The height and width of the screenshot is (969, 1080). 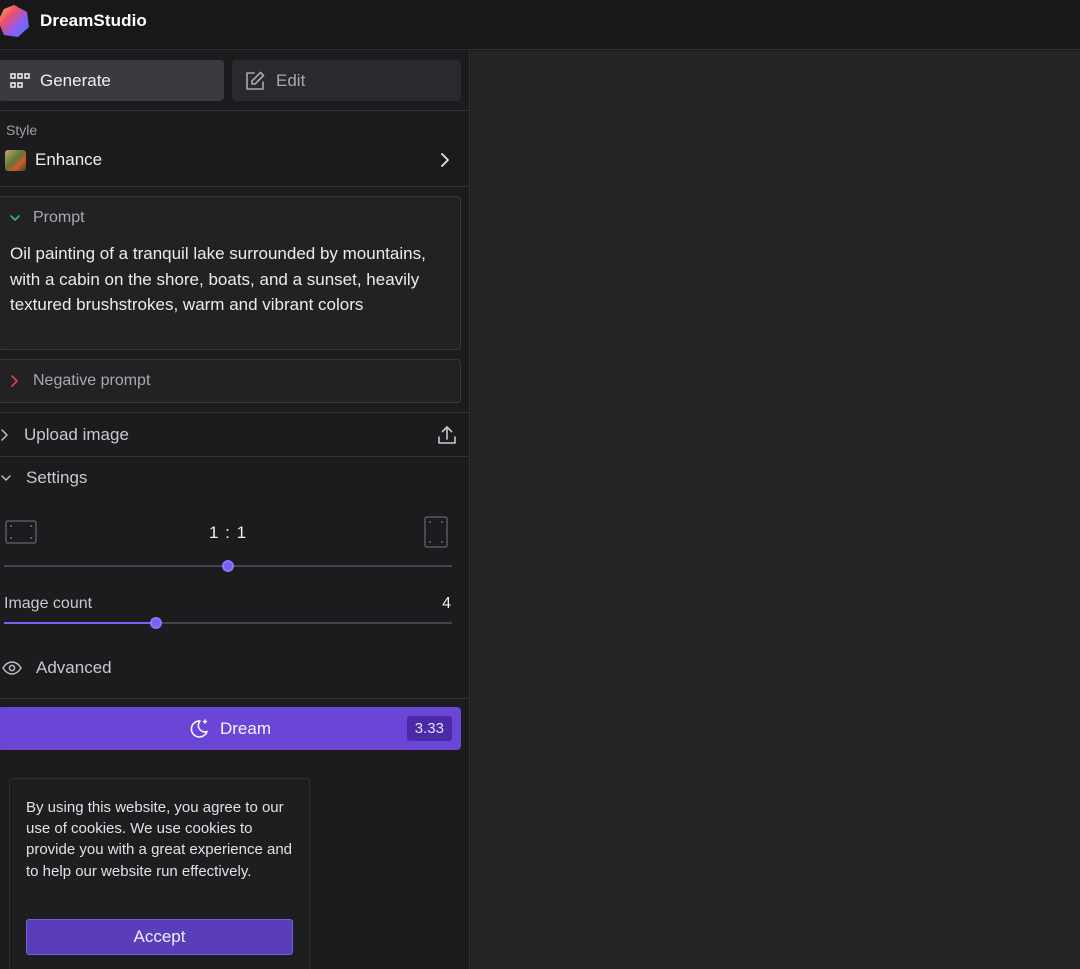 What do you see at coordinates (156, 623) in the screenshot?
I see `image-count-slider-thumb` at bounding box center [156, 623].